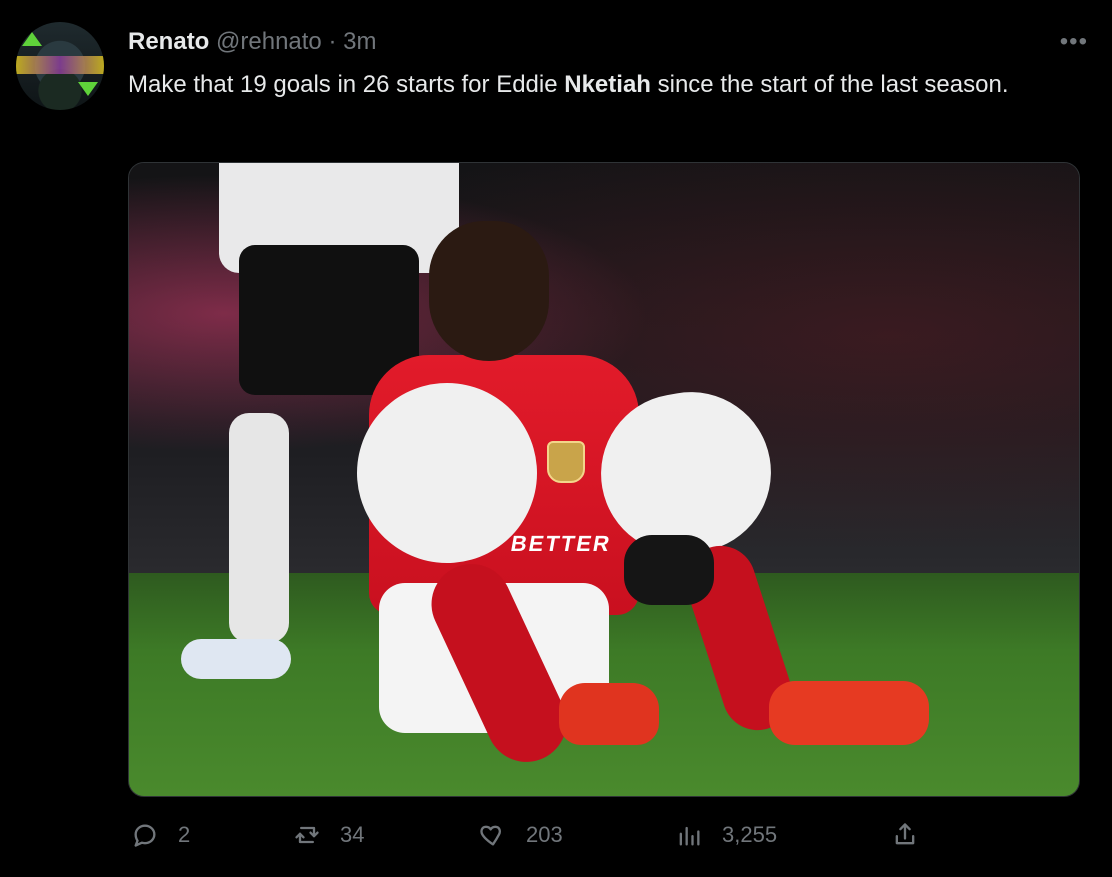  What do you see at coordinates (88, 89) in the screenshot?
I see `avatar-triangle-bottom` at bounding box center [88, 89].